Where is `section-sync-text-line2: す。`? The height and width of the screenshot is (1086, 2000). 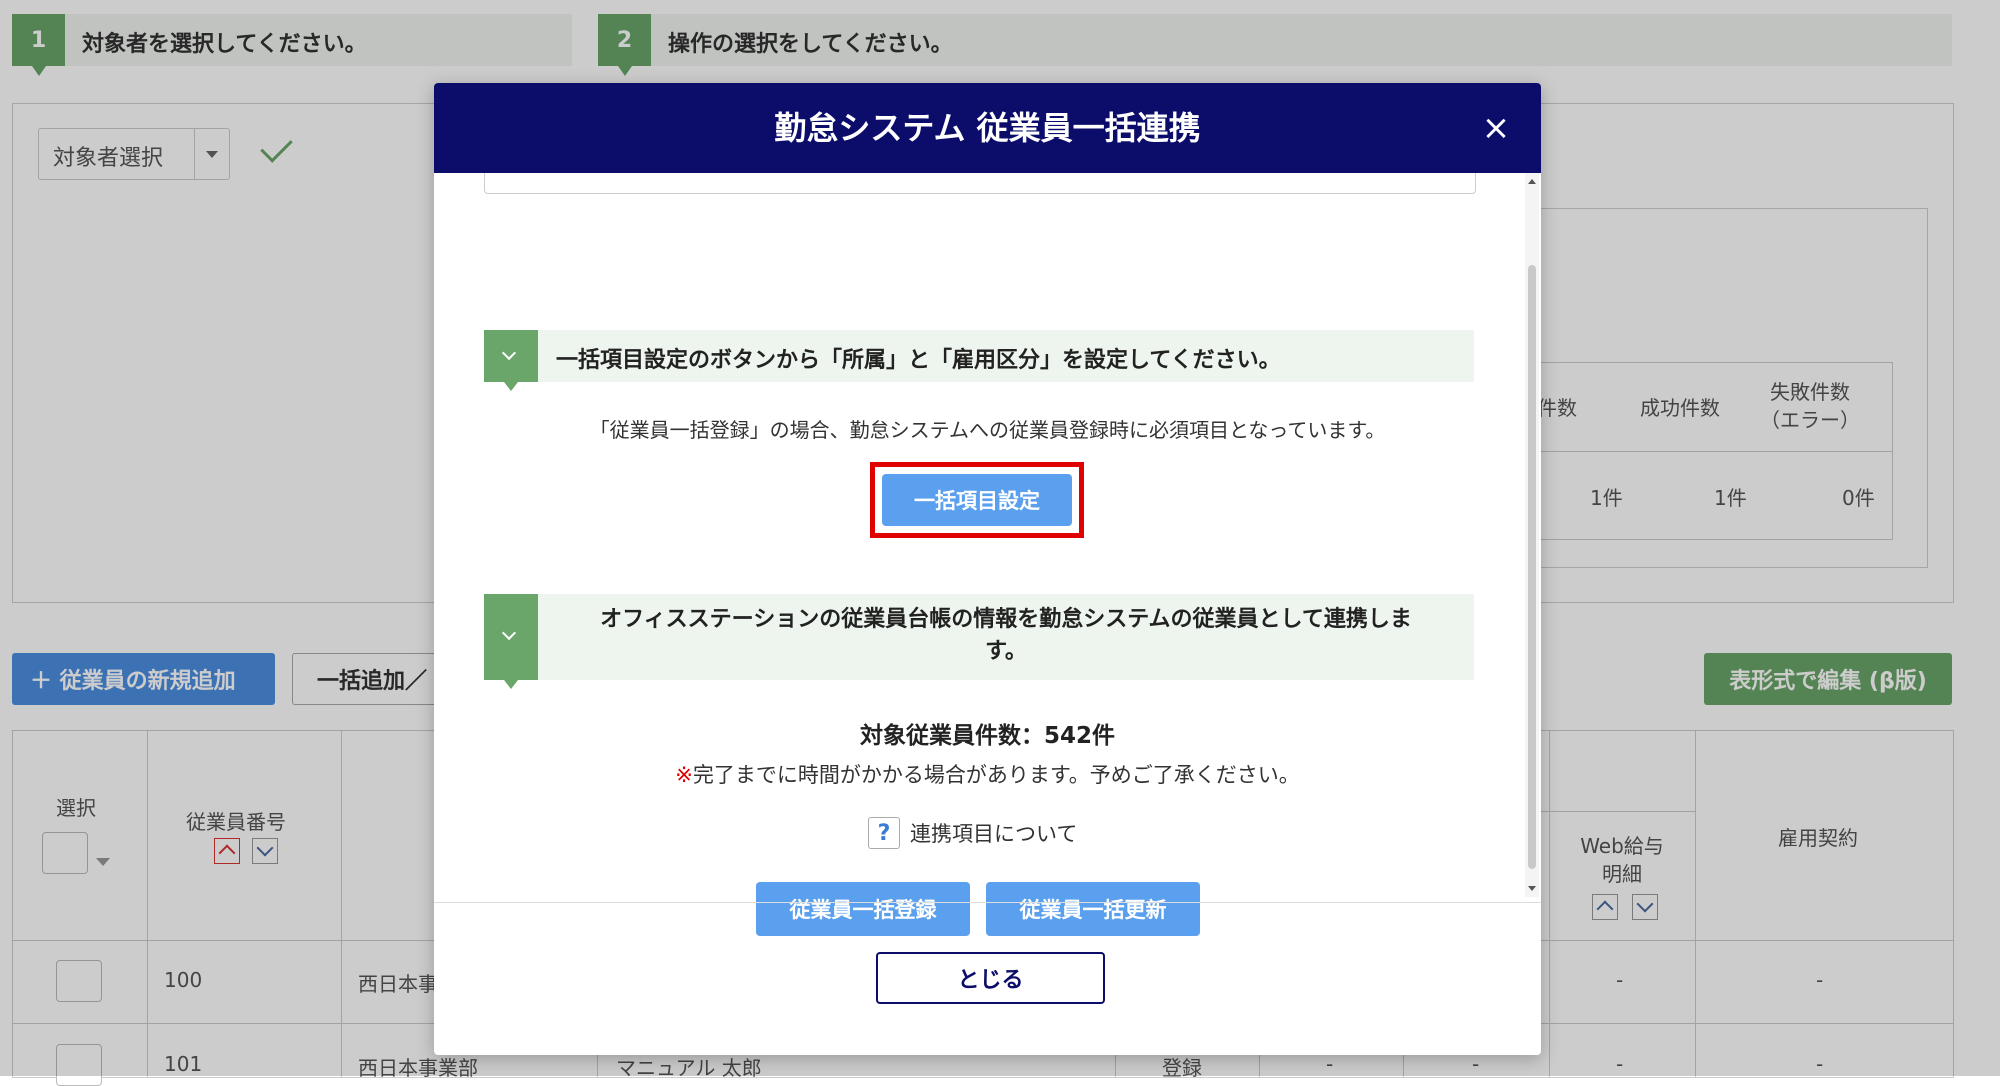
section-sync-text-line2: す。 is located at coordinates (1006, 651).